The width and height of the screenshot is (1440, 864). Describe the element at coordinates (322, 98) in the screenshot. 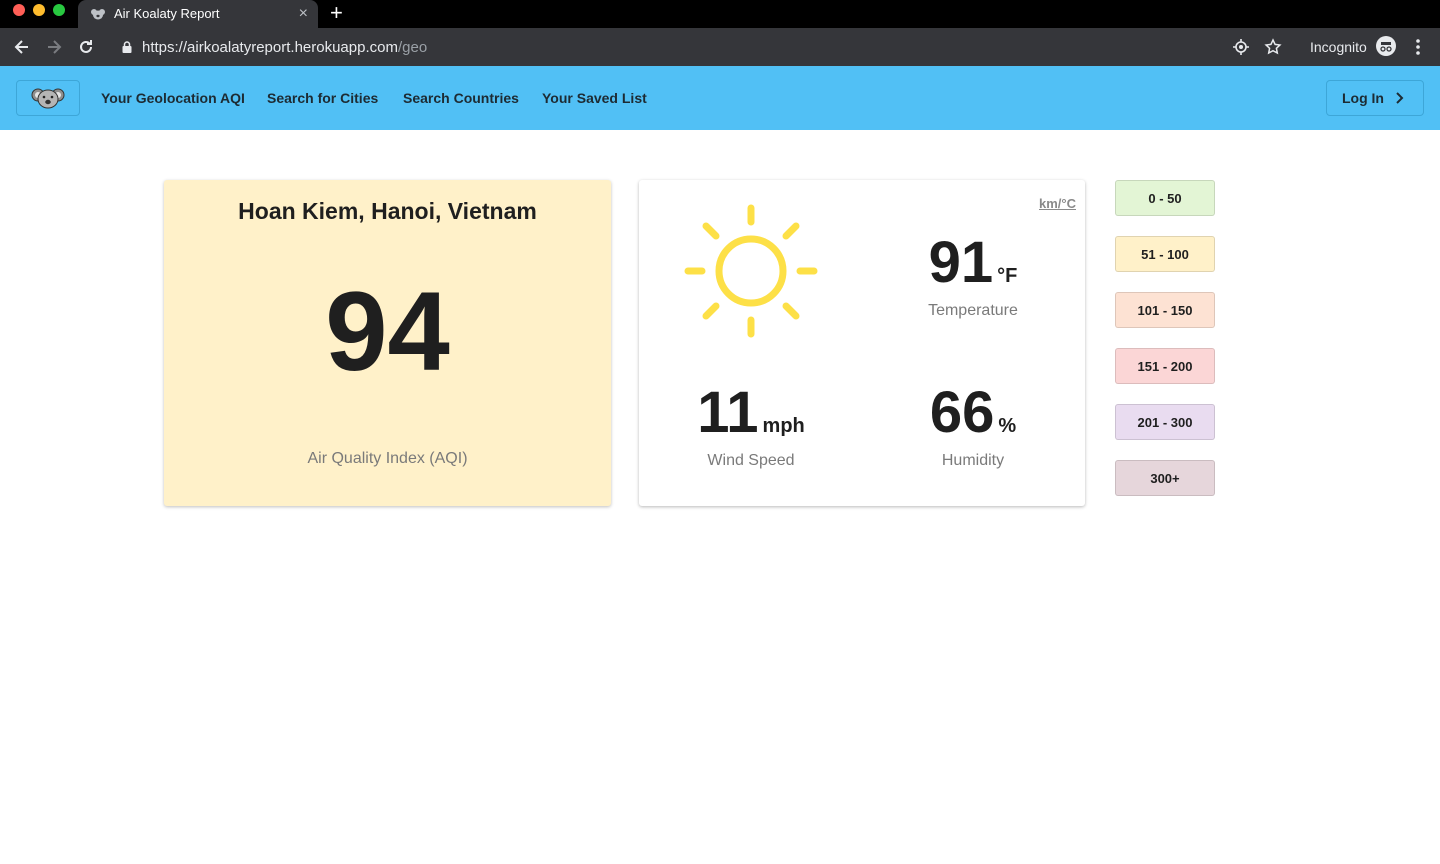

I see `nav-item-search-cities: Search for Cities` at that location.